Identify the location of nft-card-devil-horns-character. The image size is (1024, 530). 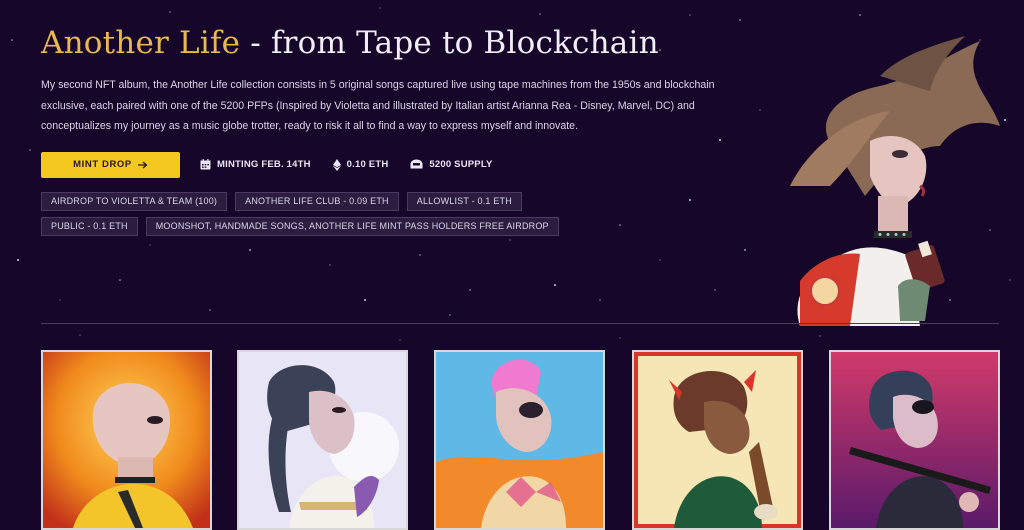
(717, 440).